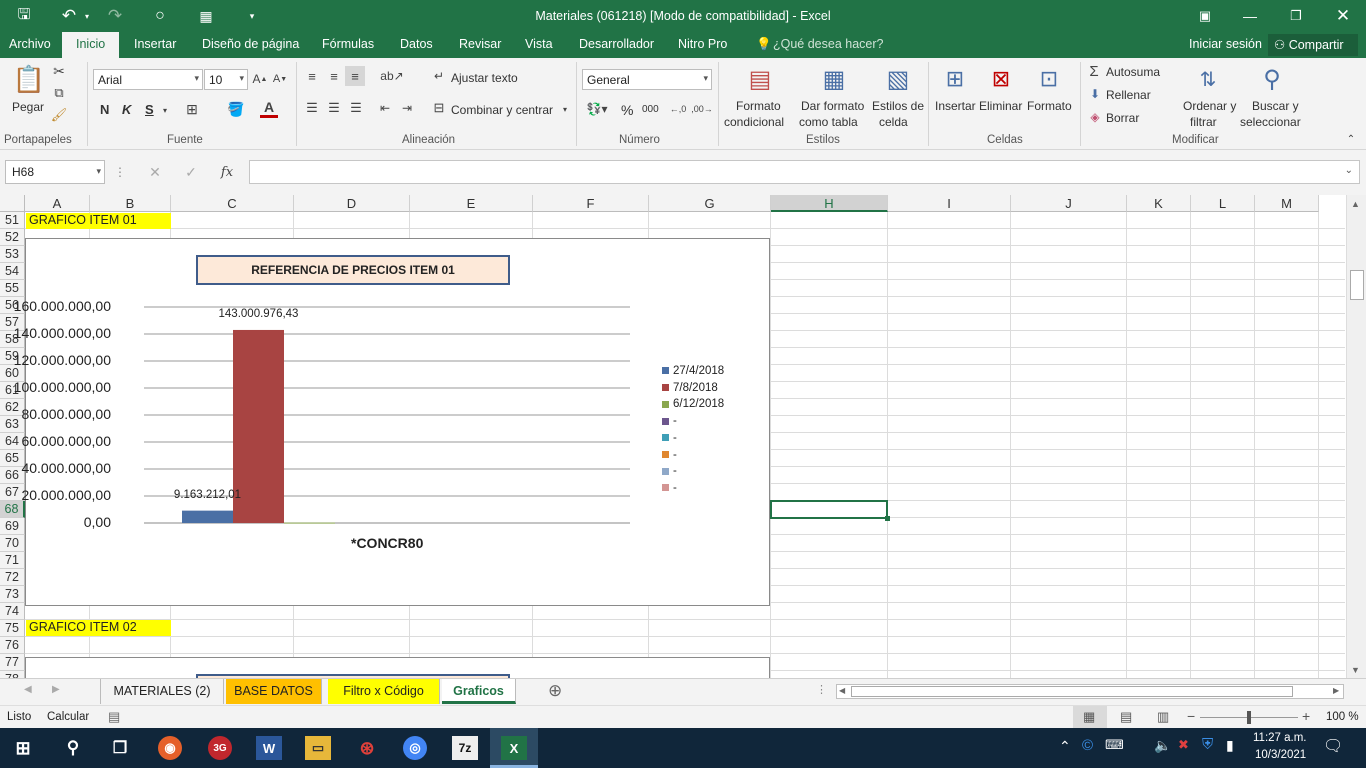 This screenshot has height=768, width=1366. Describe the element at coordinates (1072, 691) in the screenshot. I see `horizontal-scroll-thumb` at that location.